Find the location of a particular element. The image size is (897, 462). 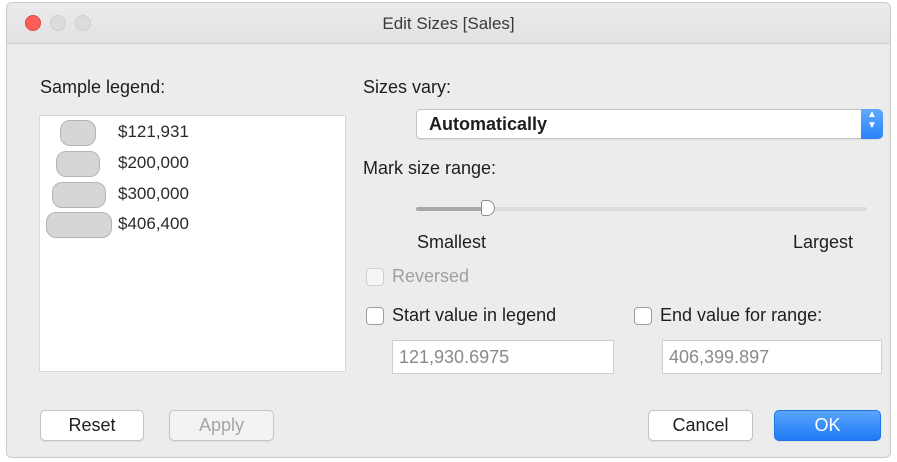

mark-size-range-label: Mark size range: is located at coordinates (430, 168).